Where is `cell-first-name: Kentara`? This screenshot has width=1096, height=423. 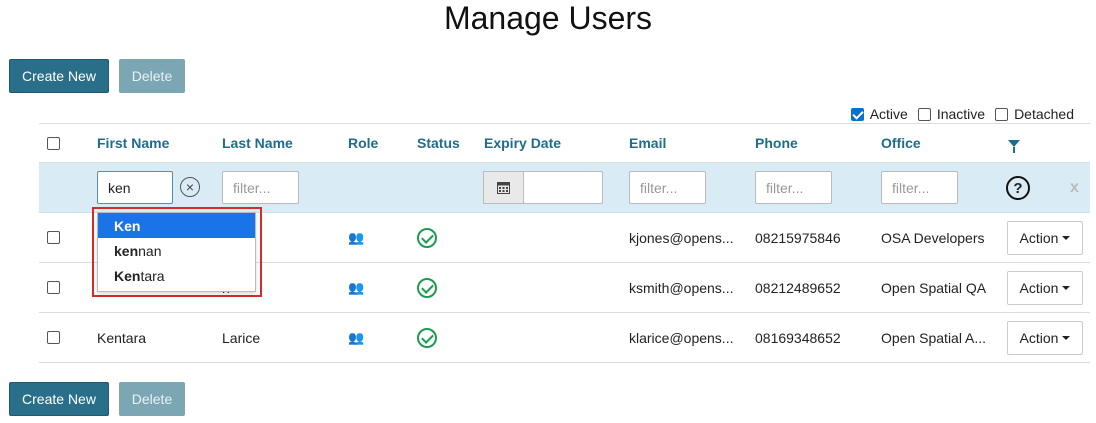
cell-first-name: Kentara is located at coordinates (122, 337).